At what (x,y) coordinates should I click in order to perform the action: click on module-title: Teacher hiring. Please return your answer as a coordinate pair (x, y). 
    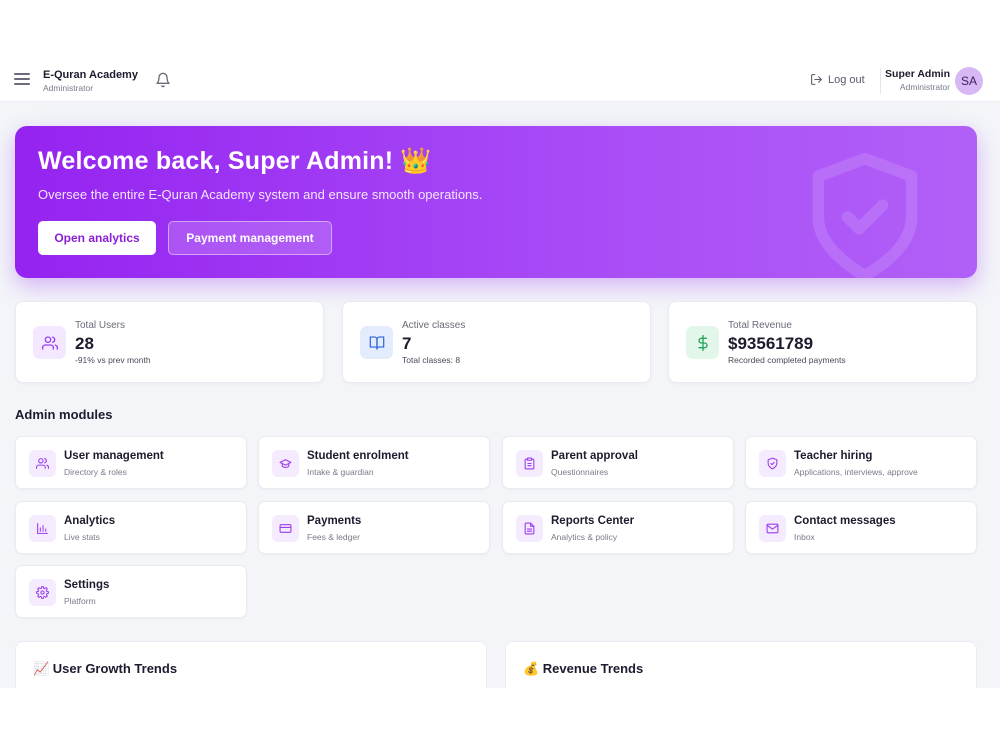
    Looking at the image, I should click on (833, 456).